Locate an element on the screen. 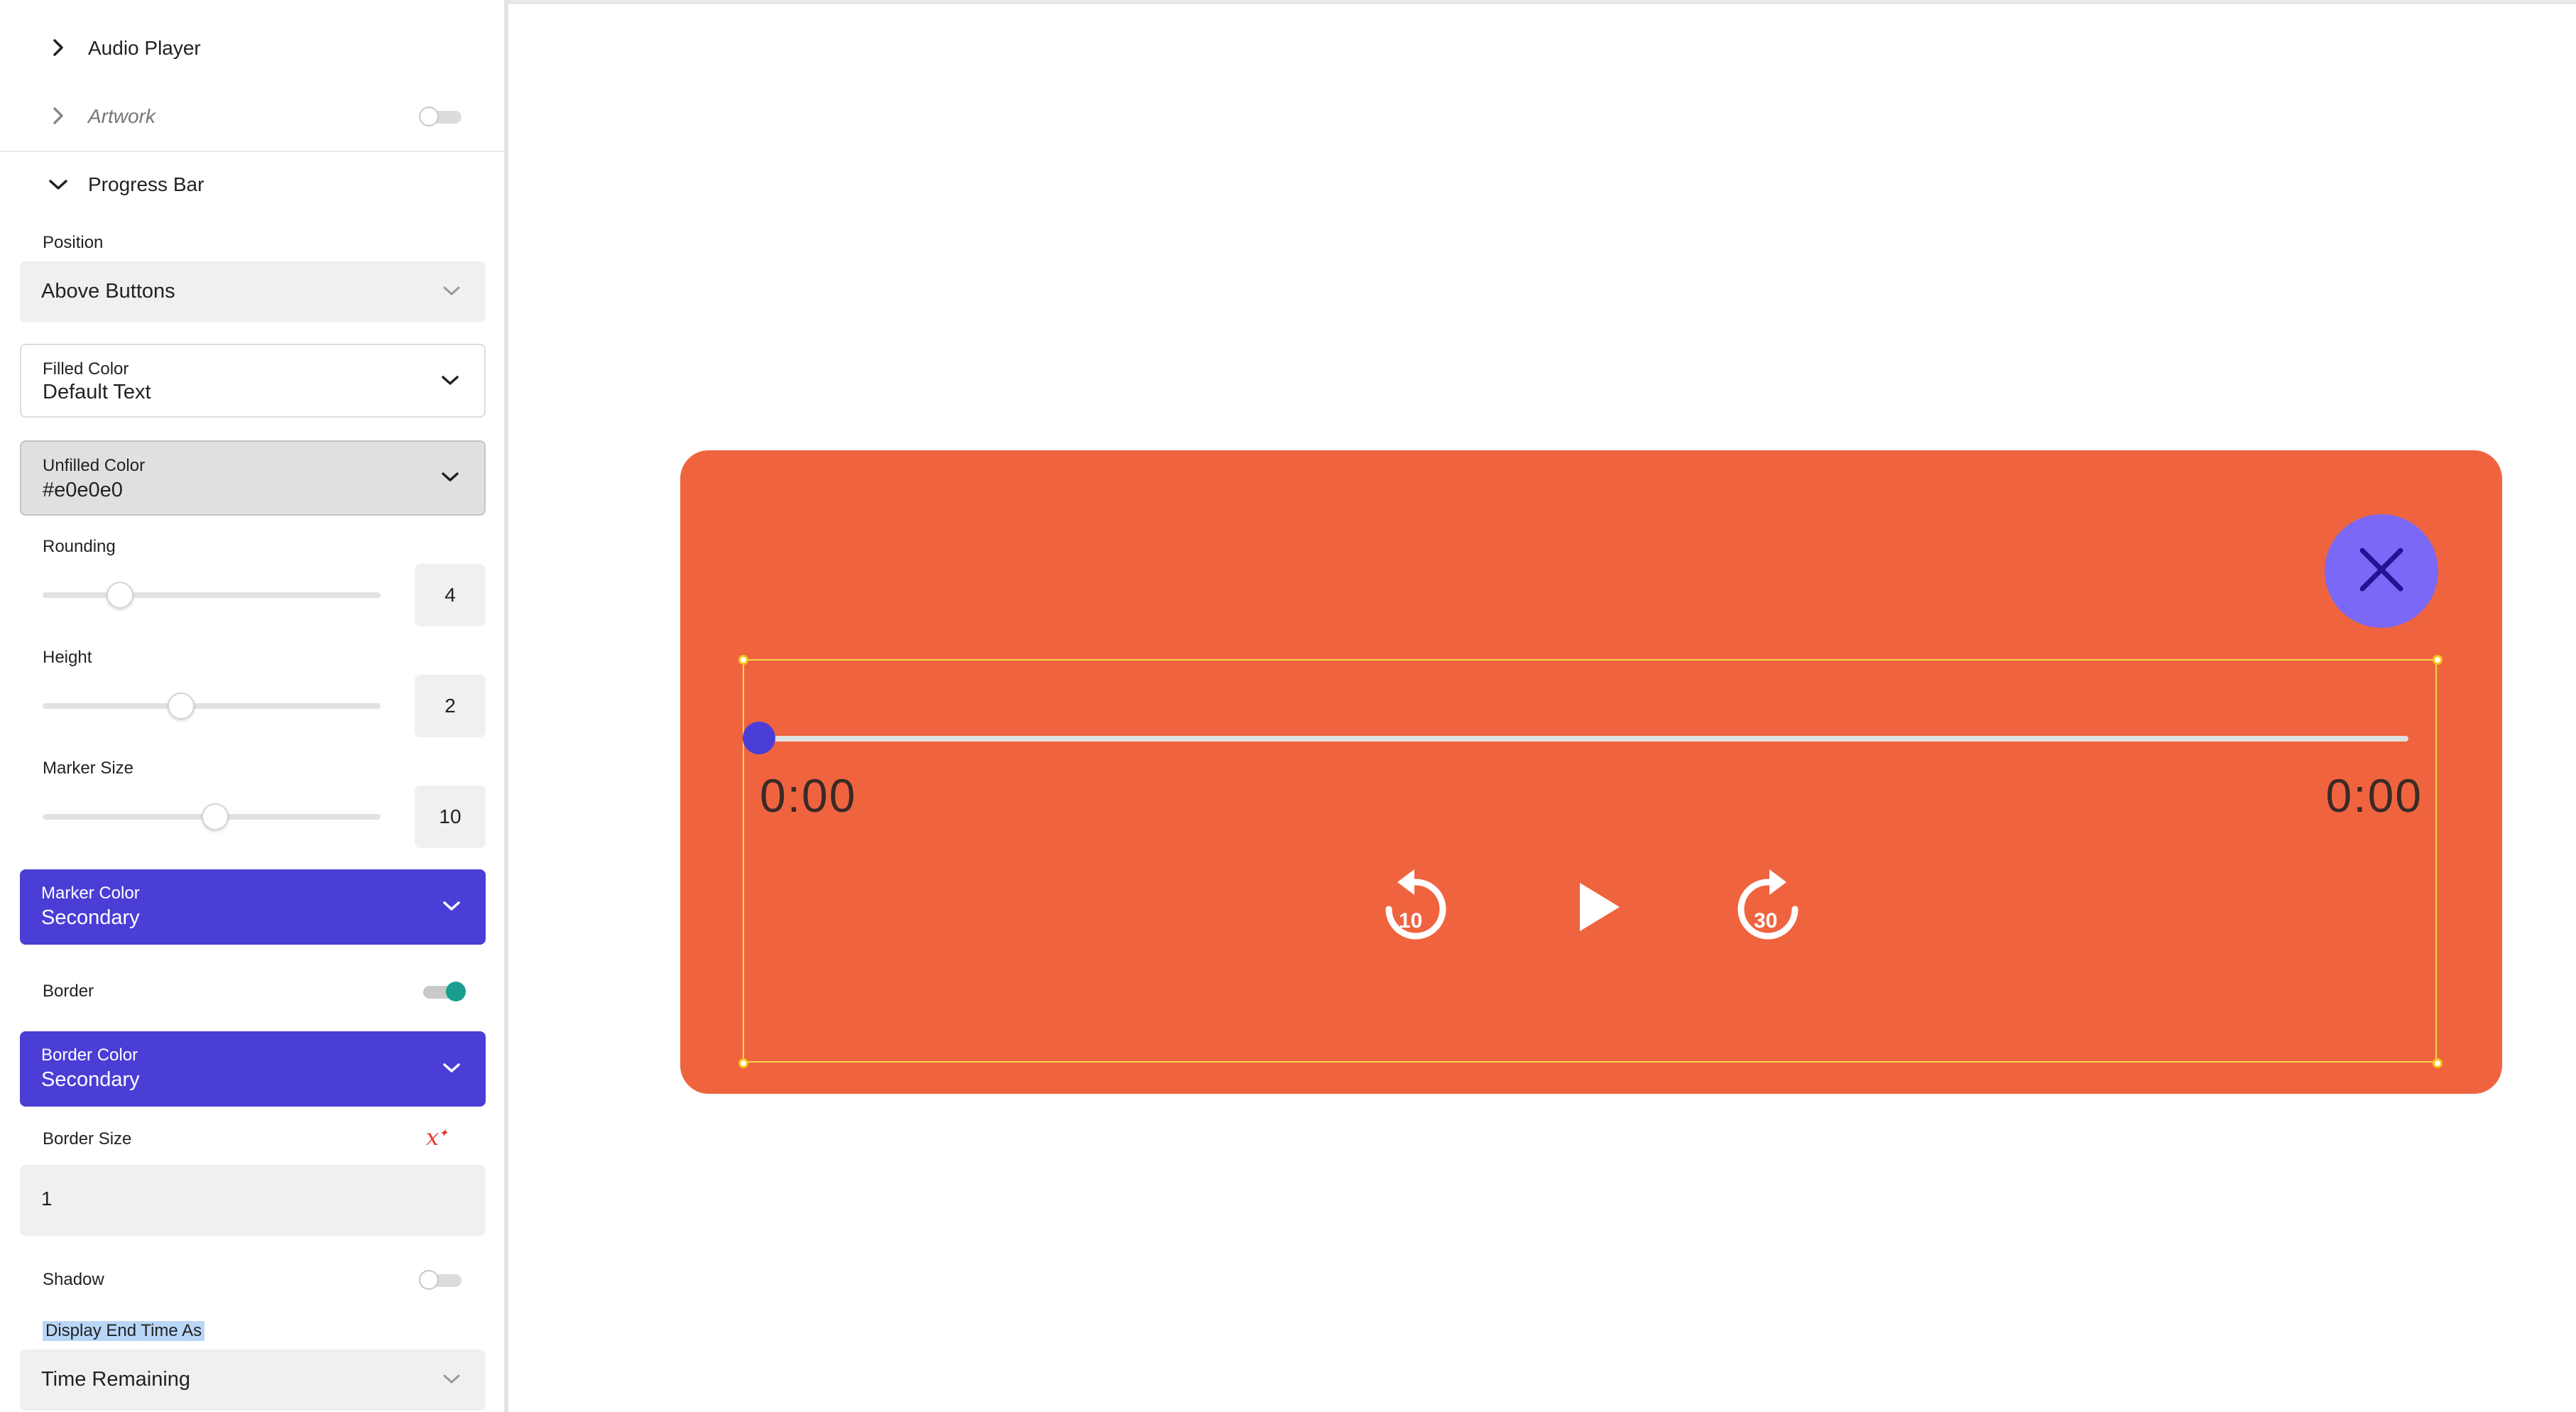  field-label: Filled Color is located at coordinates (86, 369).